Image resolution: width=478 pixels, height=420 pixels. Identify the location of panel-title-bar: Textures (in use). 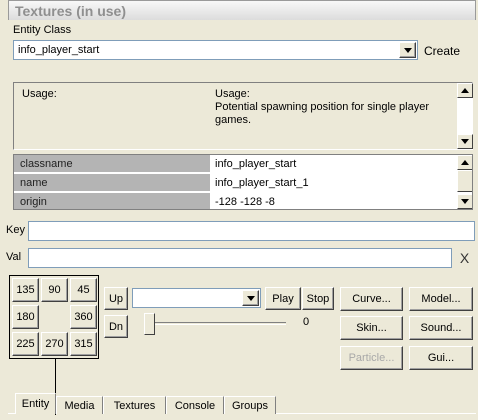
(242, 10).